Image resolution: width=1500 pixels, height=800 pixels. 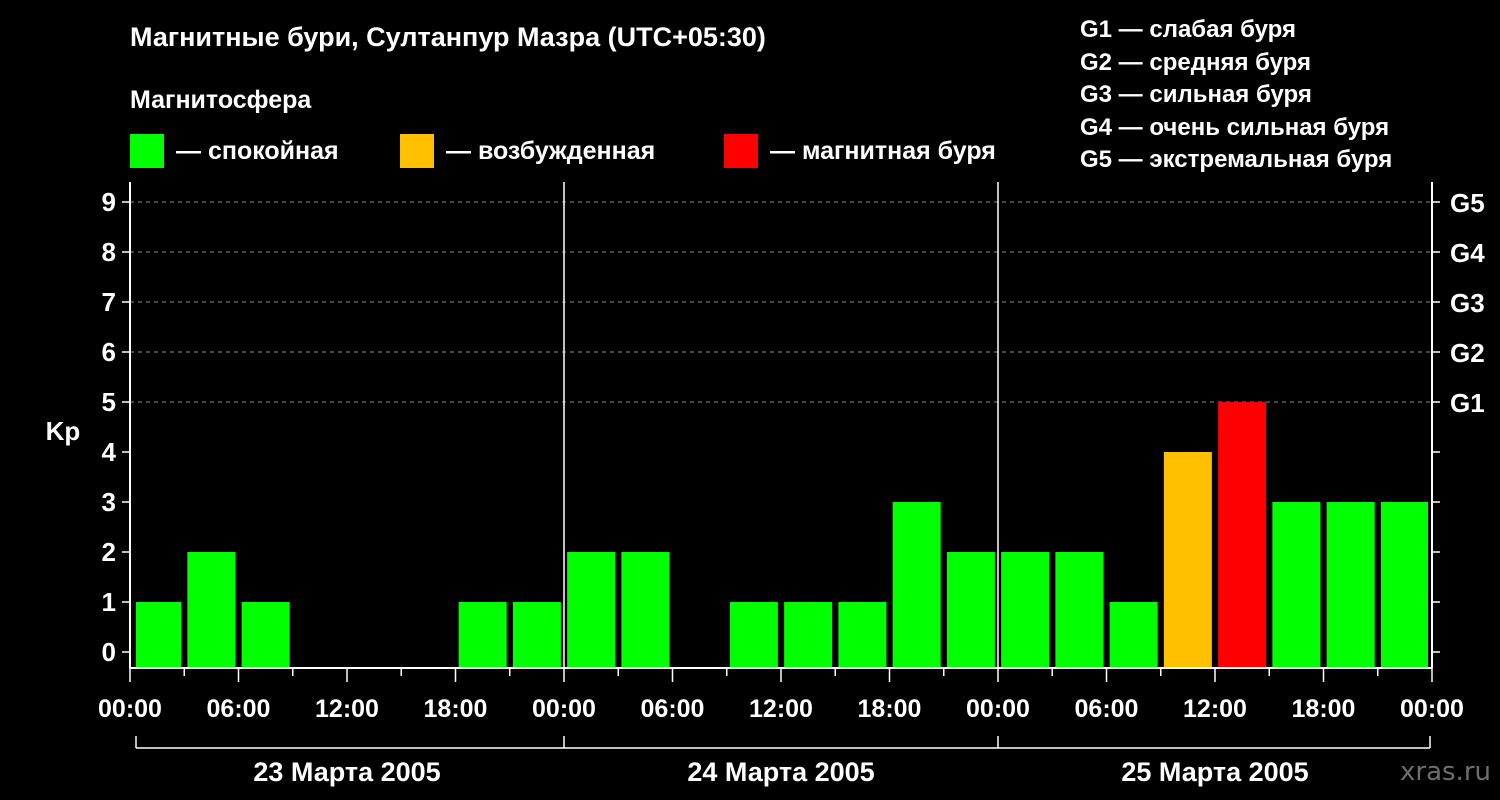 What do you see at coordinates (1467, 303) in the screenshot?
I see `g-tick-label: G3` at bounding box center [1467, 303].